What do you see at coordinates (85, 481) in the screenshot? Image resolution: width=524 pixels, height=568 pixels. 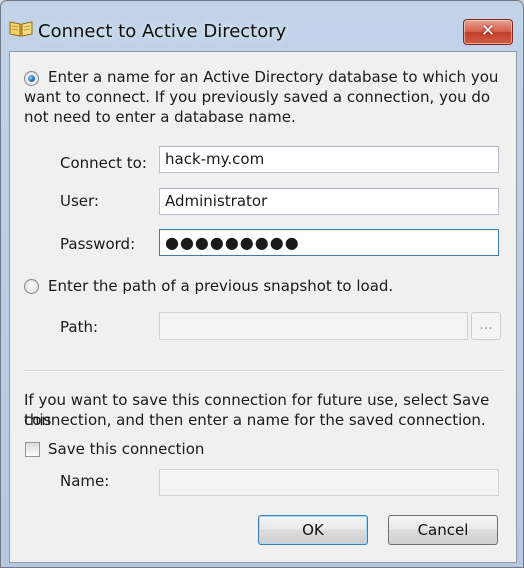 I see `name-label: Name:` at bounding box center [85, 481].